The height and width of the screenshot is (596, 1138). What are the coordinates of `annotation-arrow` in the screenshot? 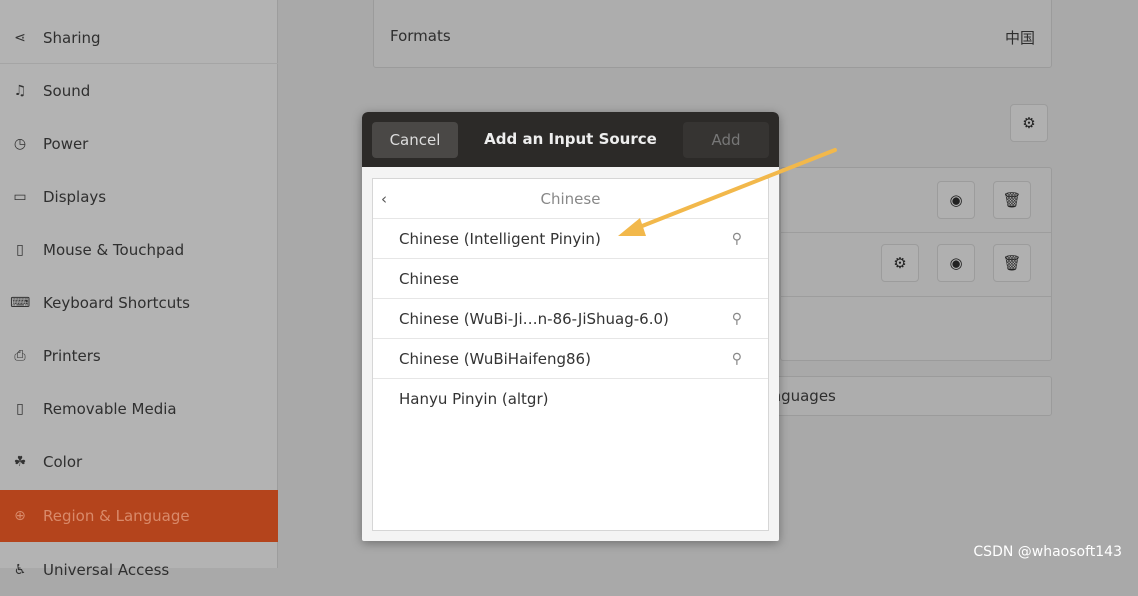 It's located at (727, 192).